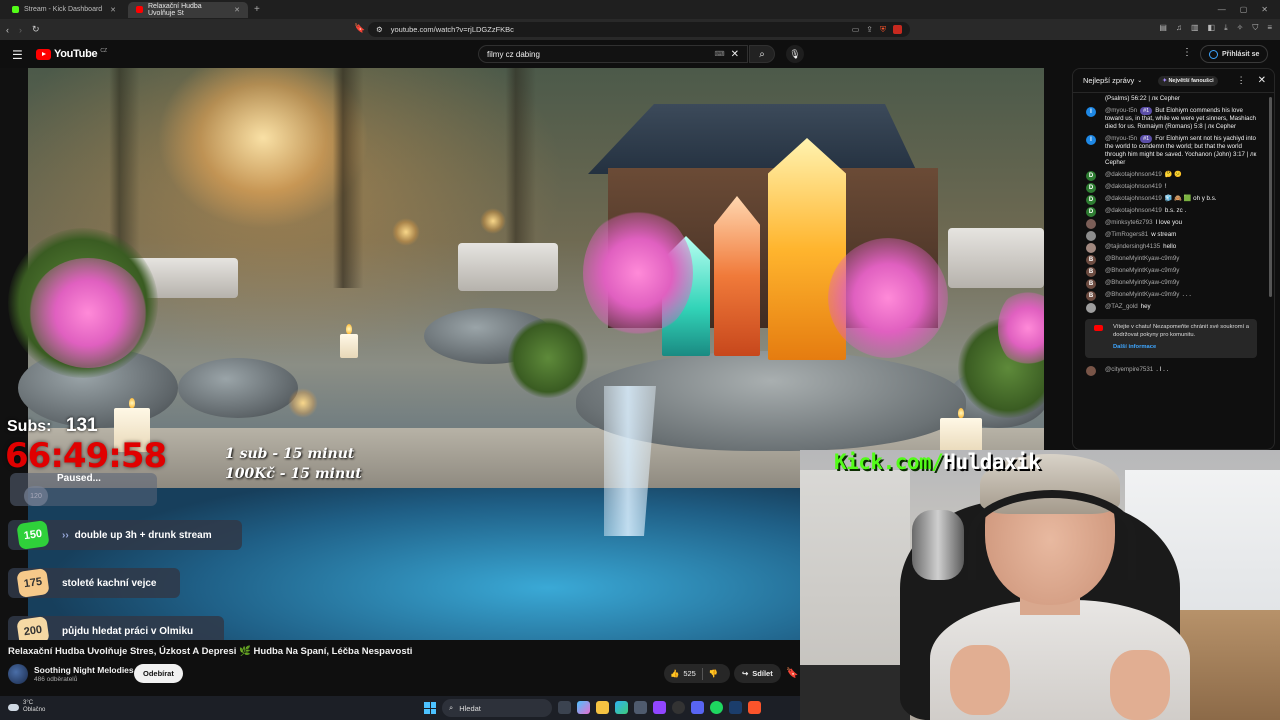 Image resolution: width=1280 pixels, height=720 pixels. I want to click on youtube-logo: YouTube CZ, so click(71, 54).